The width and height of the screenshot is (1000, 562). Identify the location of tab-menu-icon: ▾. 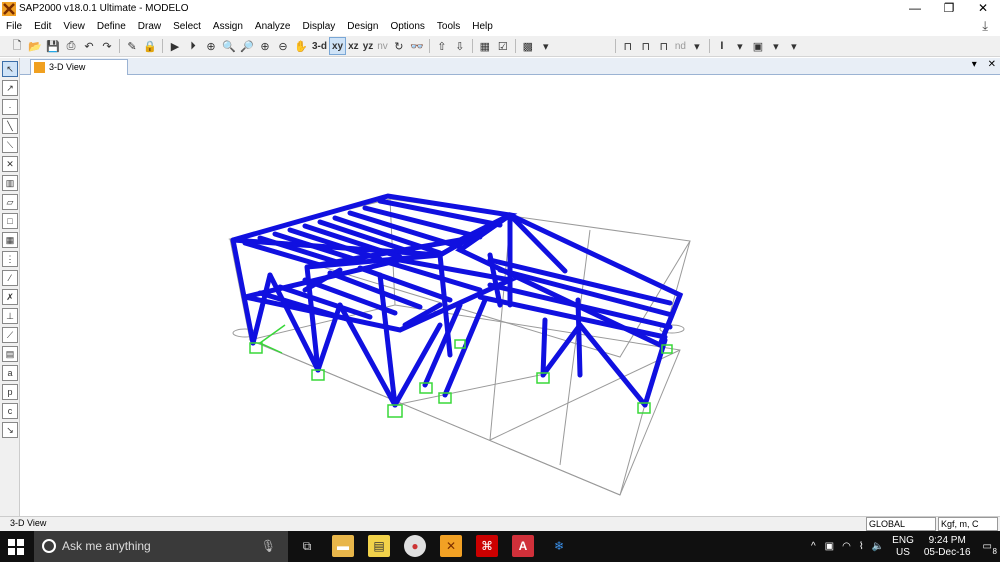
(974, 64).